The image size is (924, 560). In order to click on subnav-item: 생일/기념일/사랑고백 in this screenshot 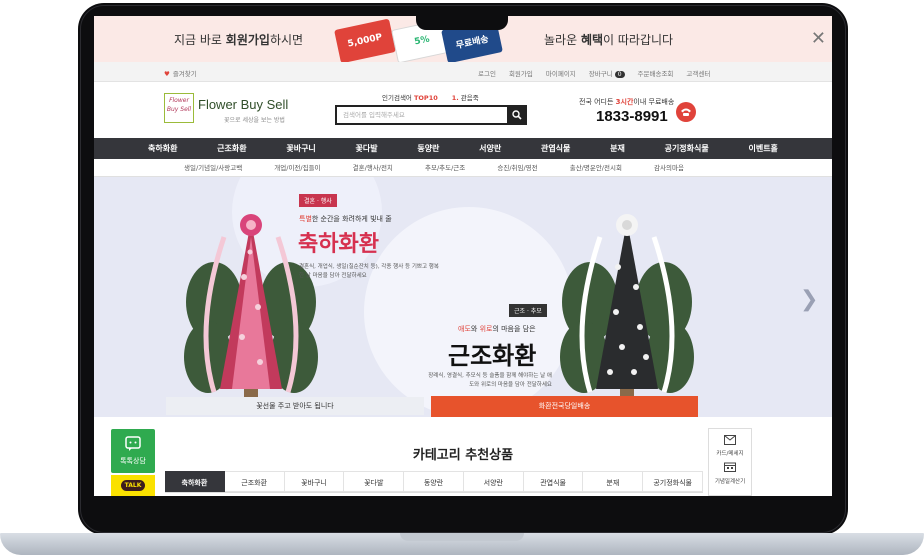, I will do `click(213, 168)`.